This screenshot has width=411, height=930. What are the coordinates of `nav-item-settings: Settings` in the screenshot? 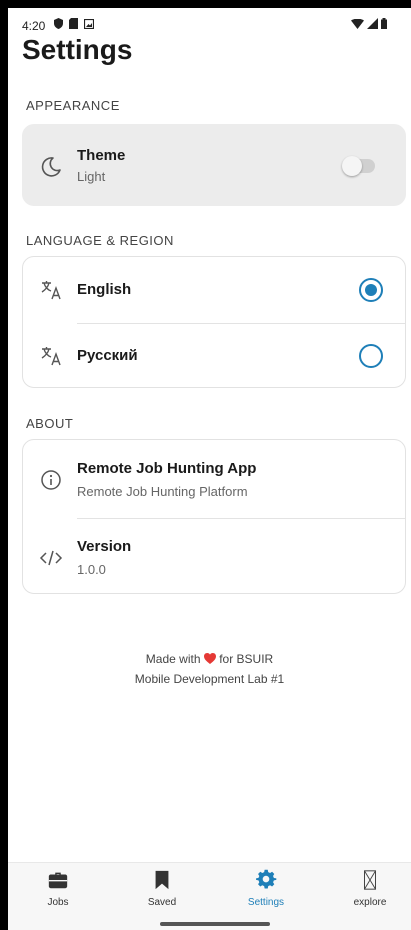 It's located at (266, 888).